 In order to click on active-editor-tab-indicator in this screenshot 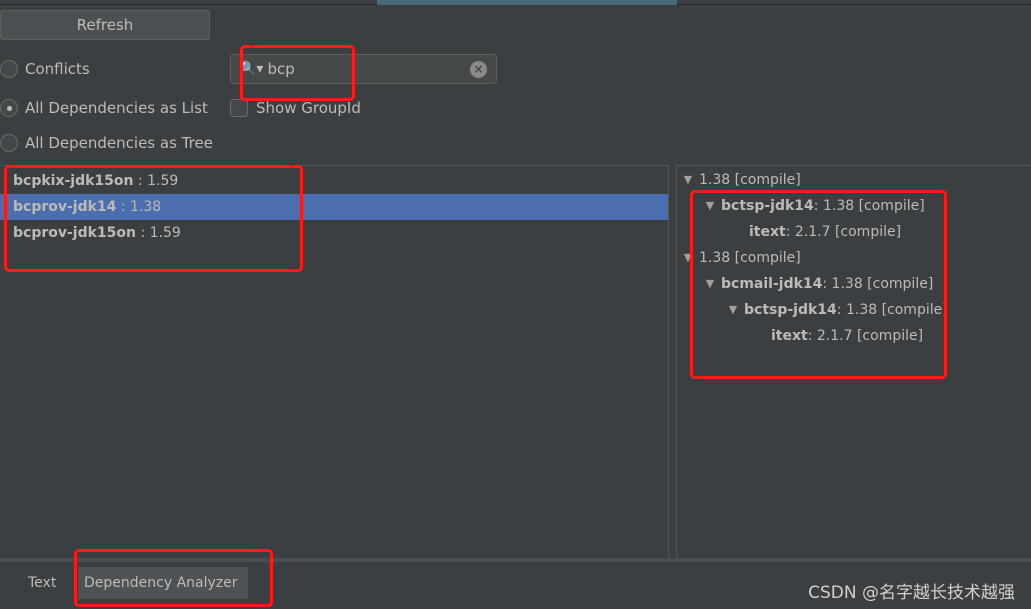, I will do `click(527, 2)`.